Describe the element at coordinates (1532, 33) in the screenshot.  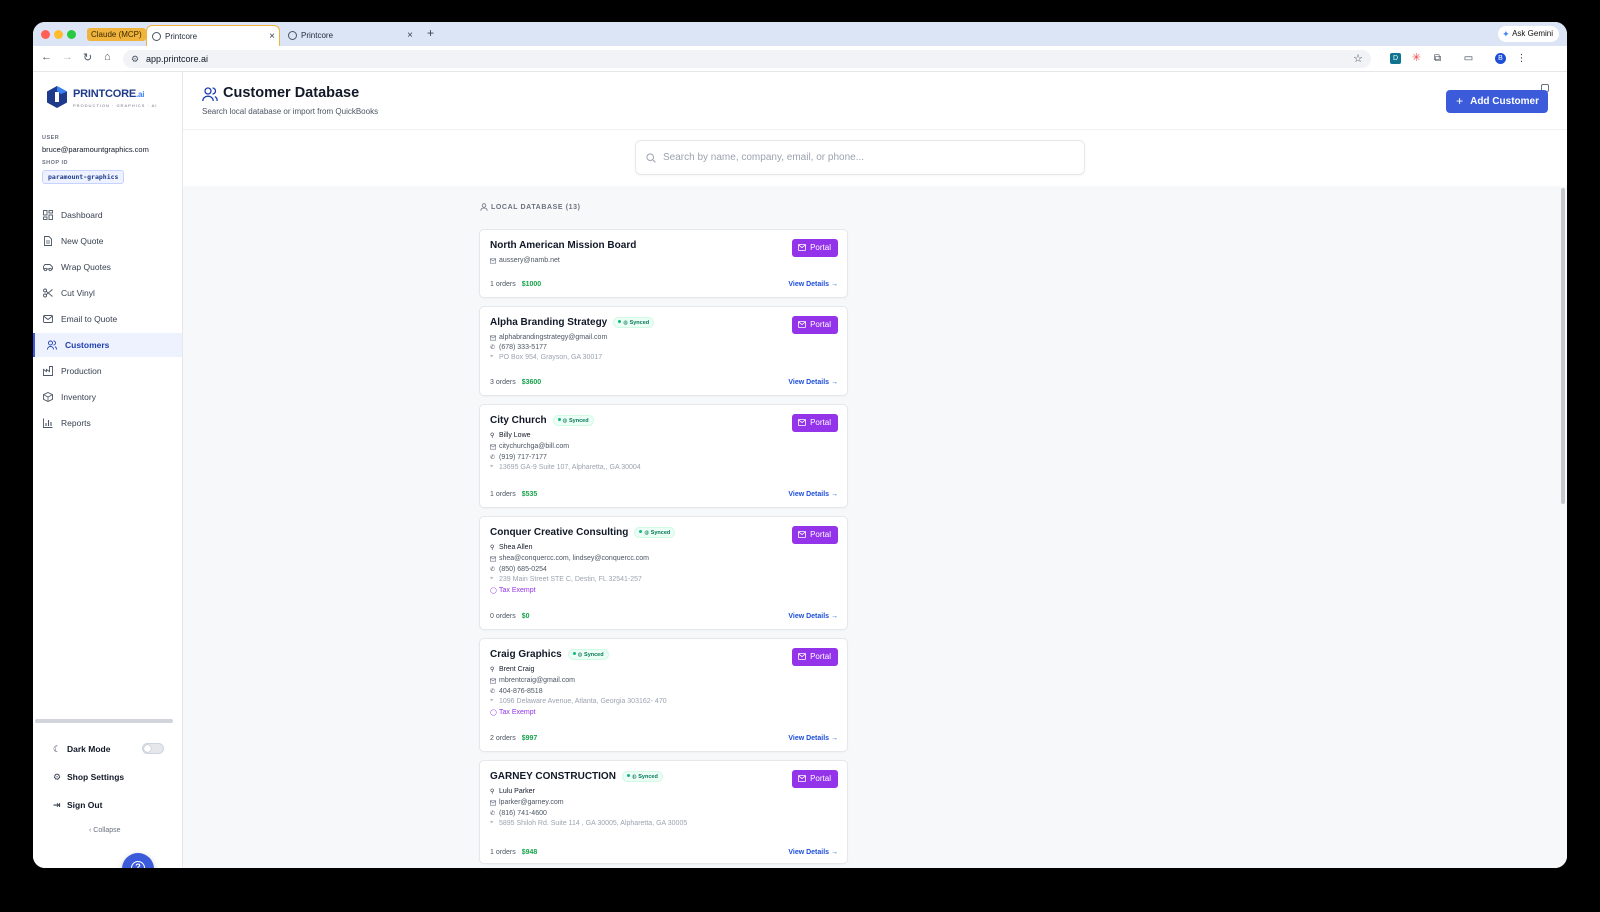
I see `ask-gemini-label: Ask Gemini` at that location.